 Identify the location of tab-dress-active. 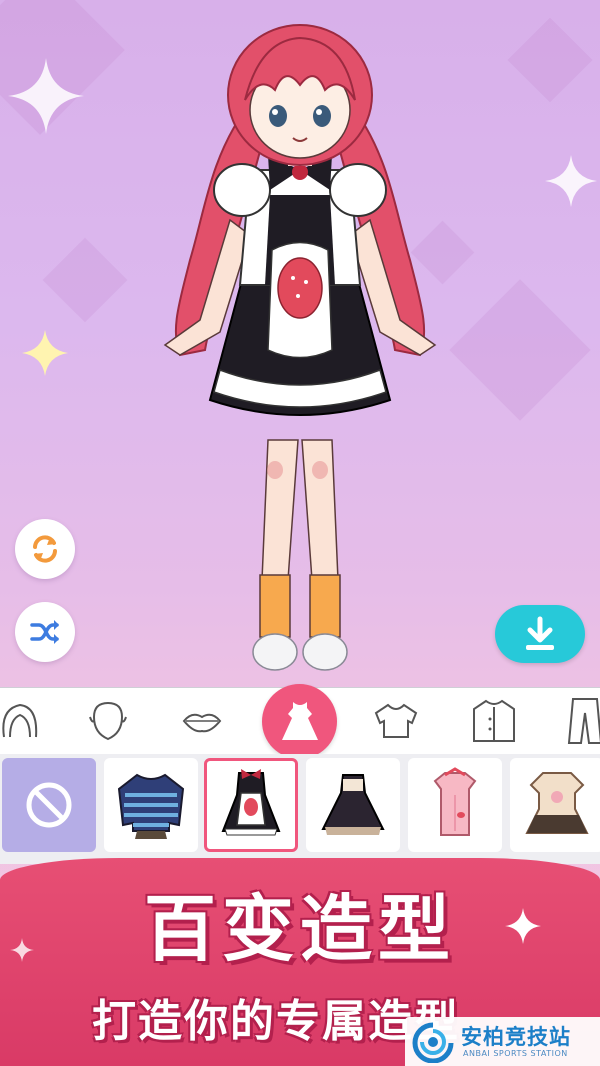
(299, 721).